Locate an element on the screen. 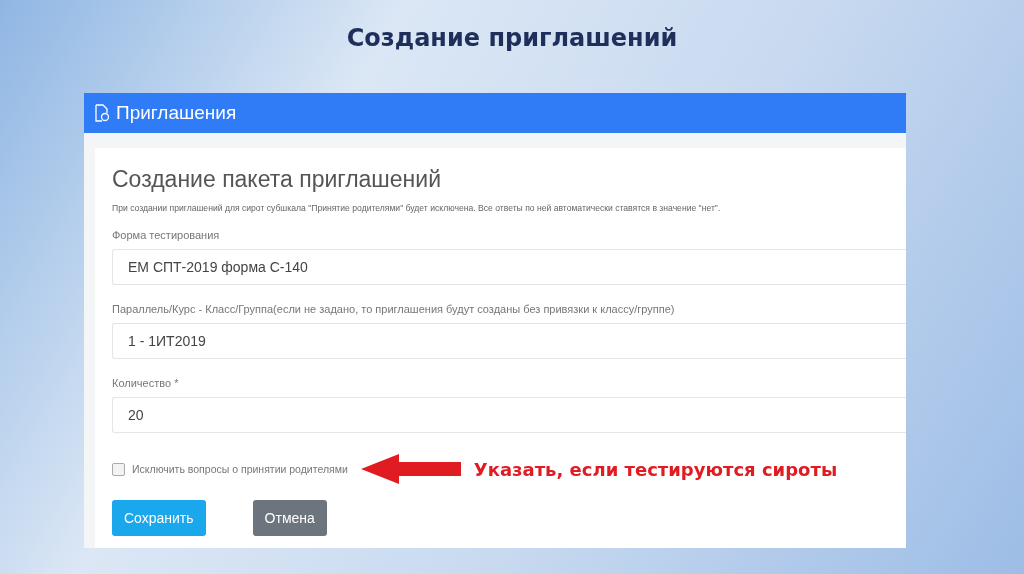 This screenshot has height=574, width=1024. input-field: 20 is located at coordinates (509, 415).